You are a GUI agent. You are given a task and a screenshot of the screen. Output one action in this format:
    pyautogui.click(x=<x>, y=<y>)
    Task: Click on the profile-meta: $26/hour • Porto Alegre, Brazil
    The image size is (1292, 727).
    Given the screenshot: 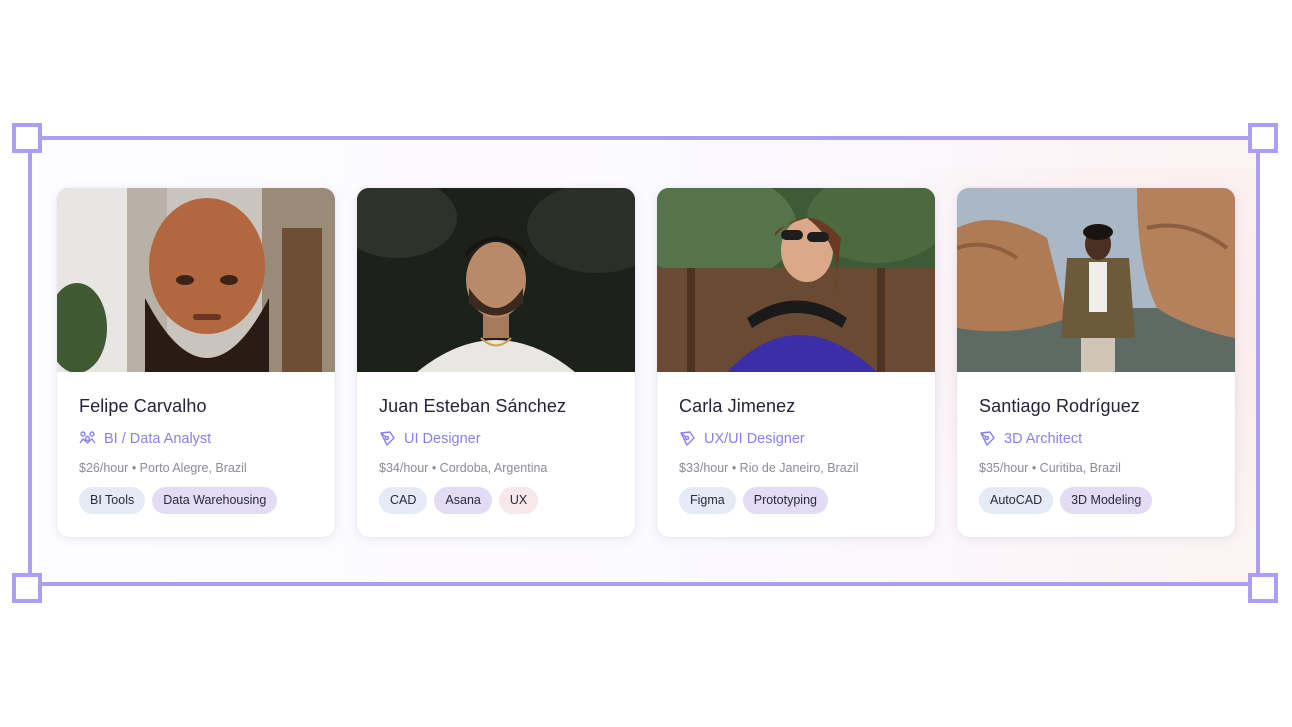 What is the action you would take?
    pyautogui.click(x=163, y=468)
    